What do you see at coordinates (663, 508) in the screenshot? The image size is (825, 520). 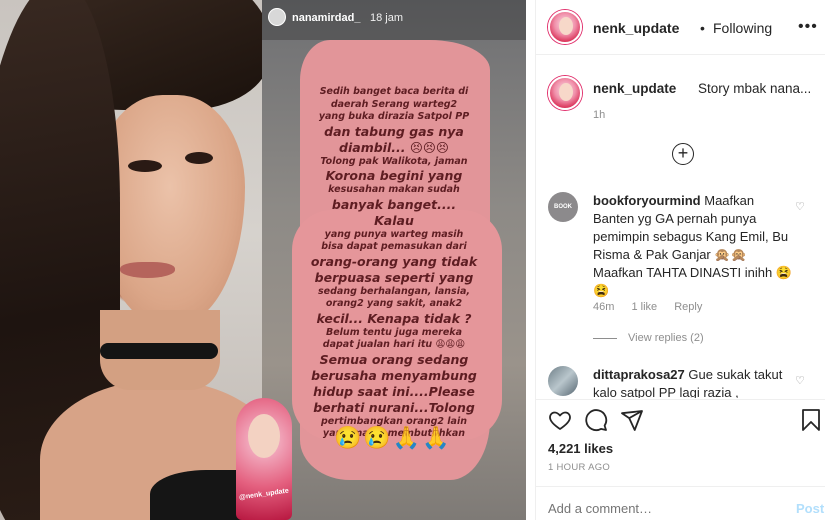 I see `add-comment-input` at bounding box center [663, 508].